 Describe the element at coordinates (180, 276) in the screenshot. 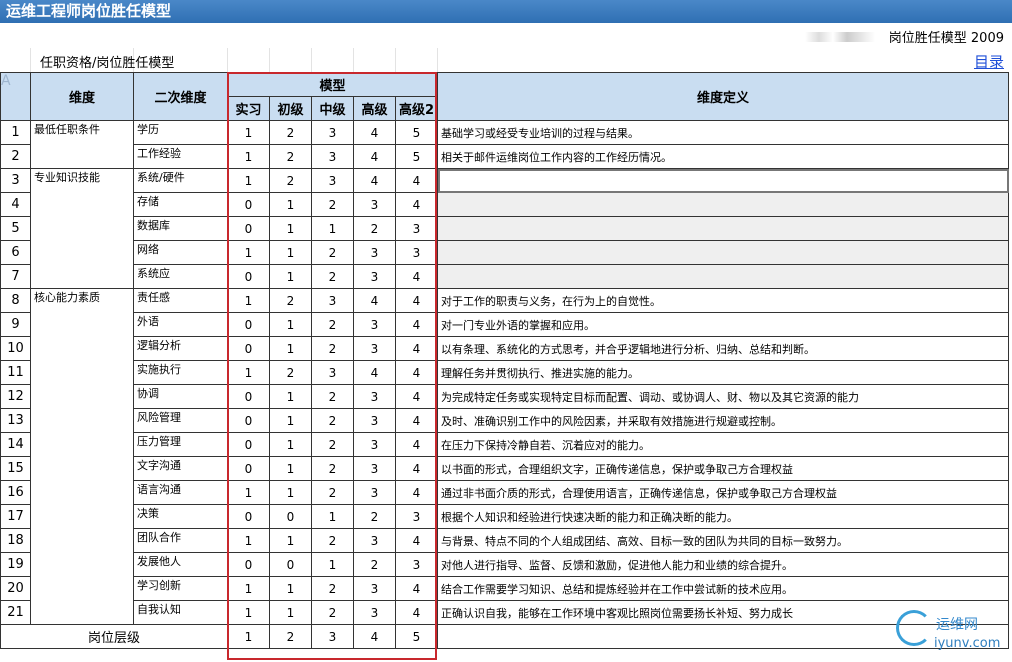

I see `subdimension-cell: 系统应` at that location.